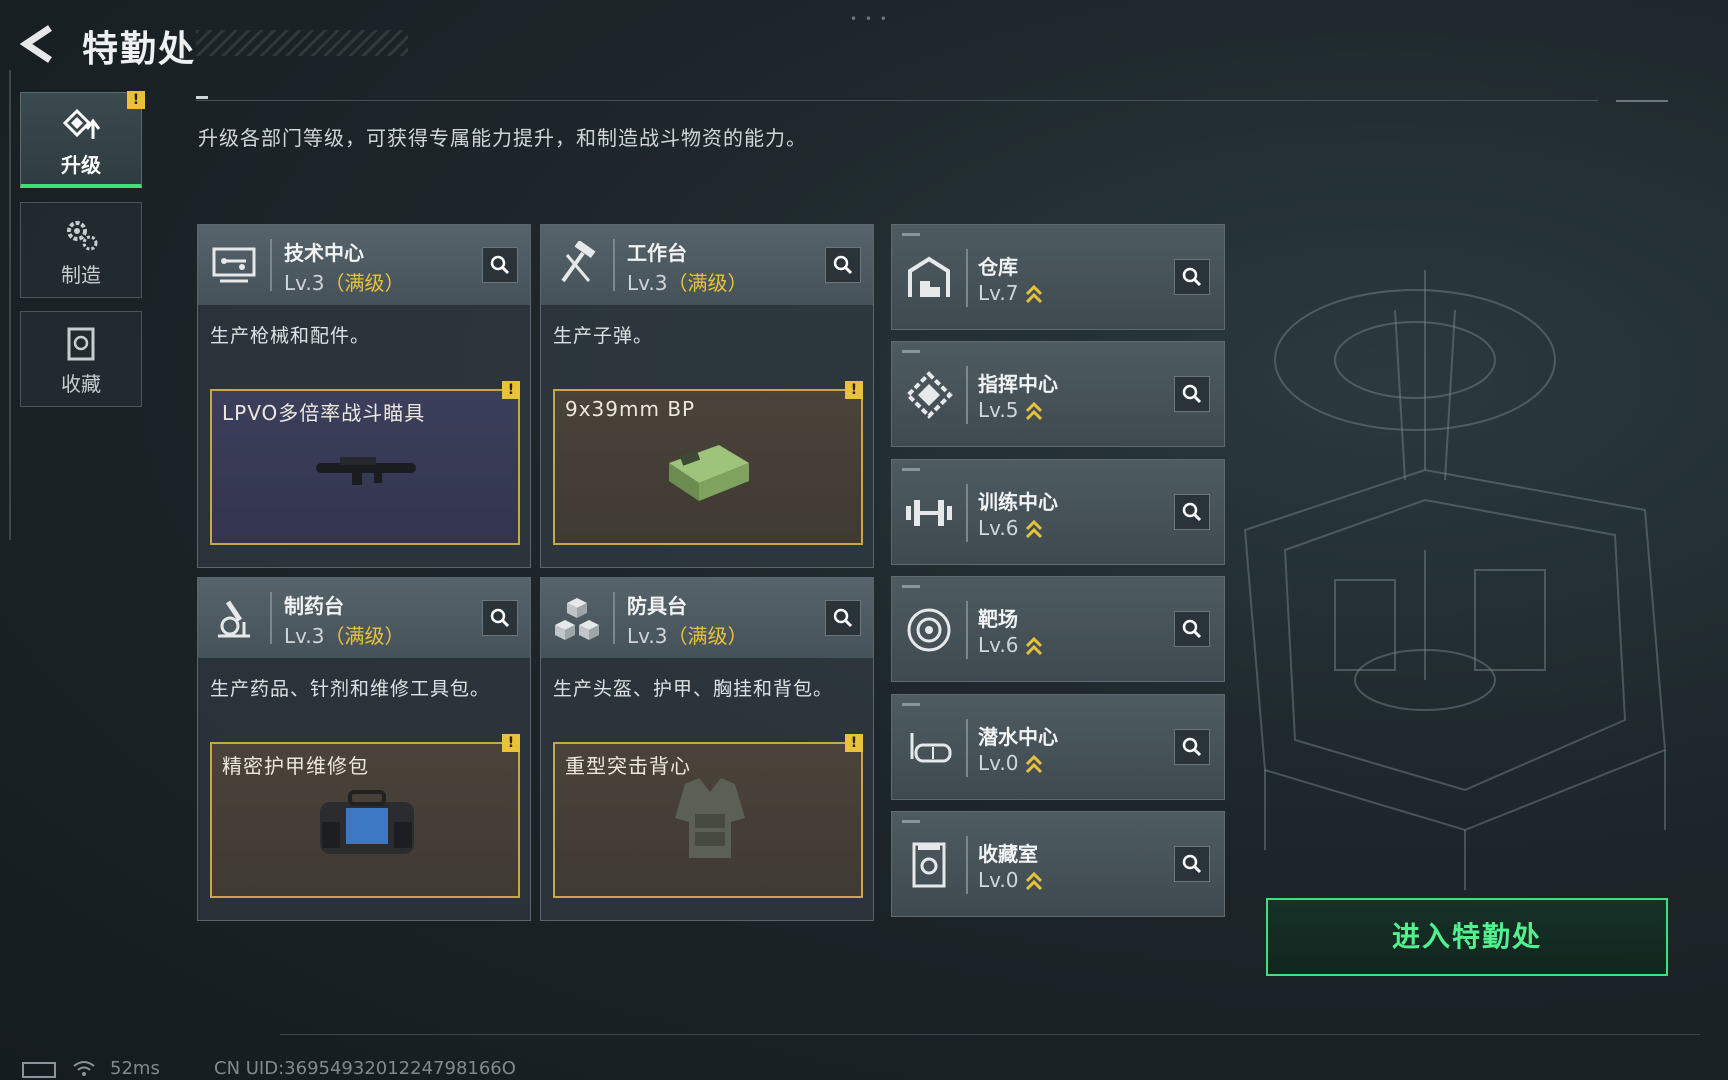 This screenshot has height=1080, width=1728. I want to click on page-description: 升级各部门等级，可获得专属能力提升，和制造战斗物资的能力。, so click(502, 138).